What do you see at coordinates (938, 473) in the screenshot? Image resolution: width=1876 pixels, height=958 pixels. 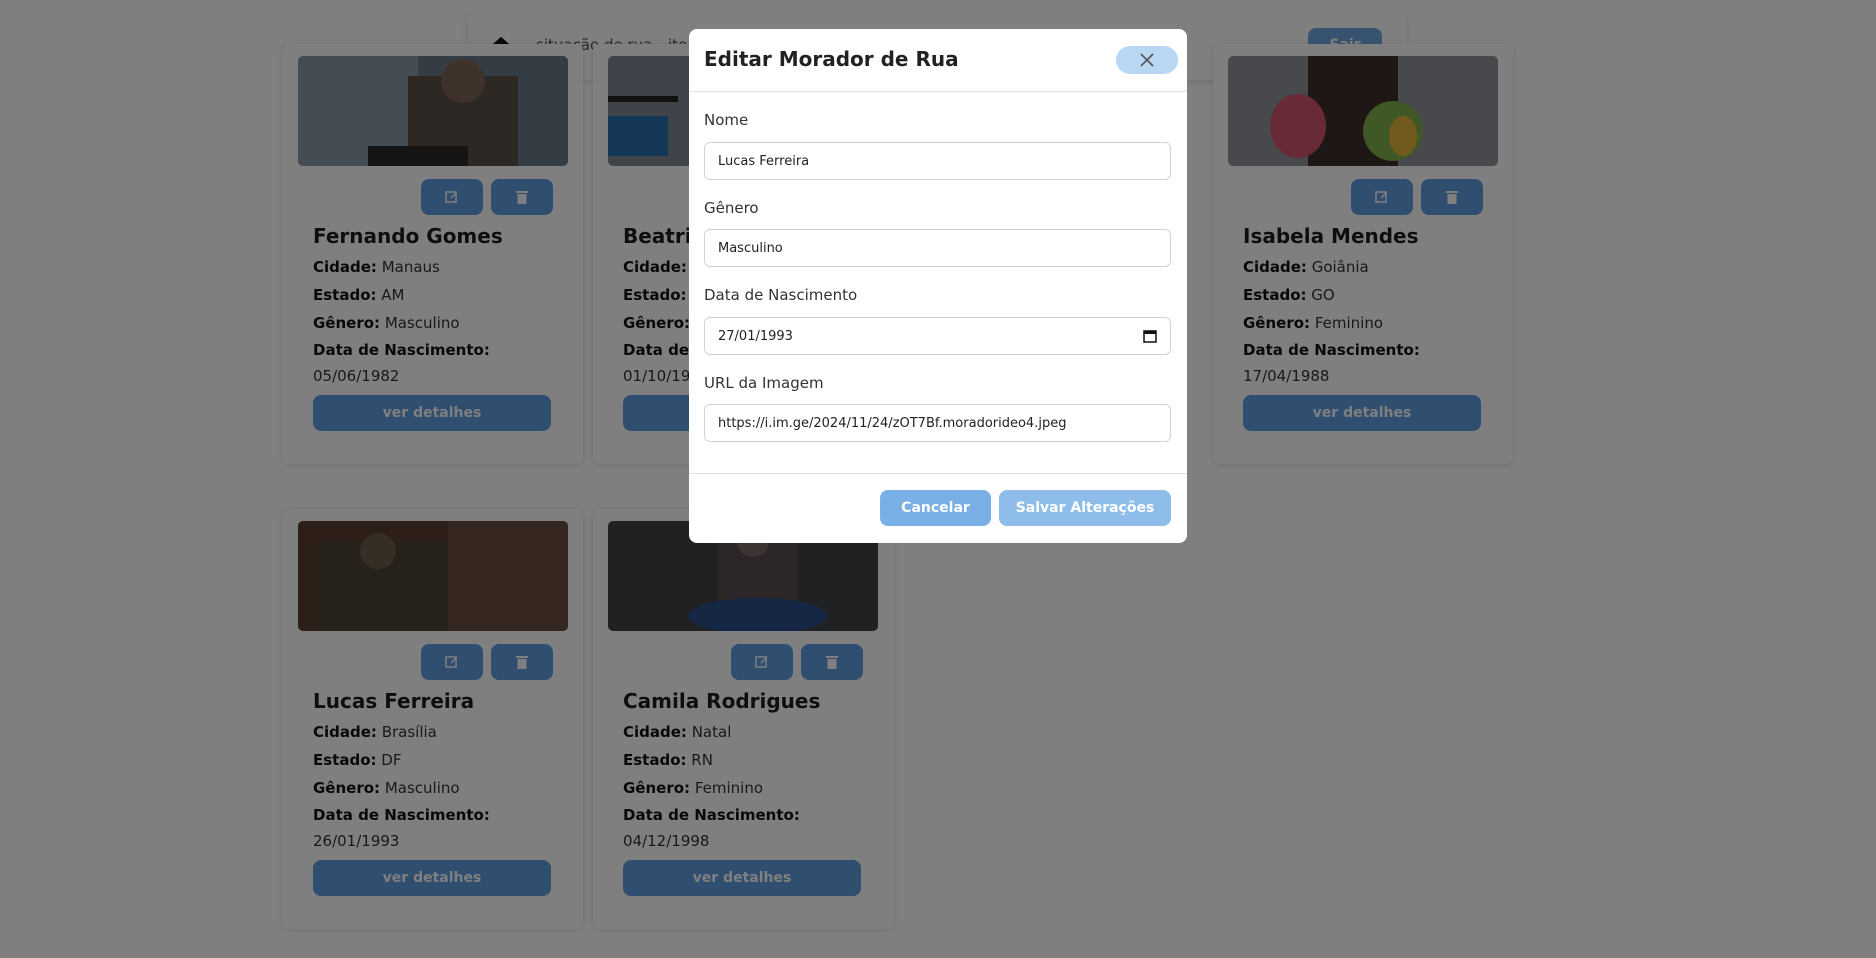 I see `modal-footer` at bounding box center [938, 473].